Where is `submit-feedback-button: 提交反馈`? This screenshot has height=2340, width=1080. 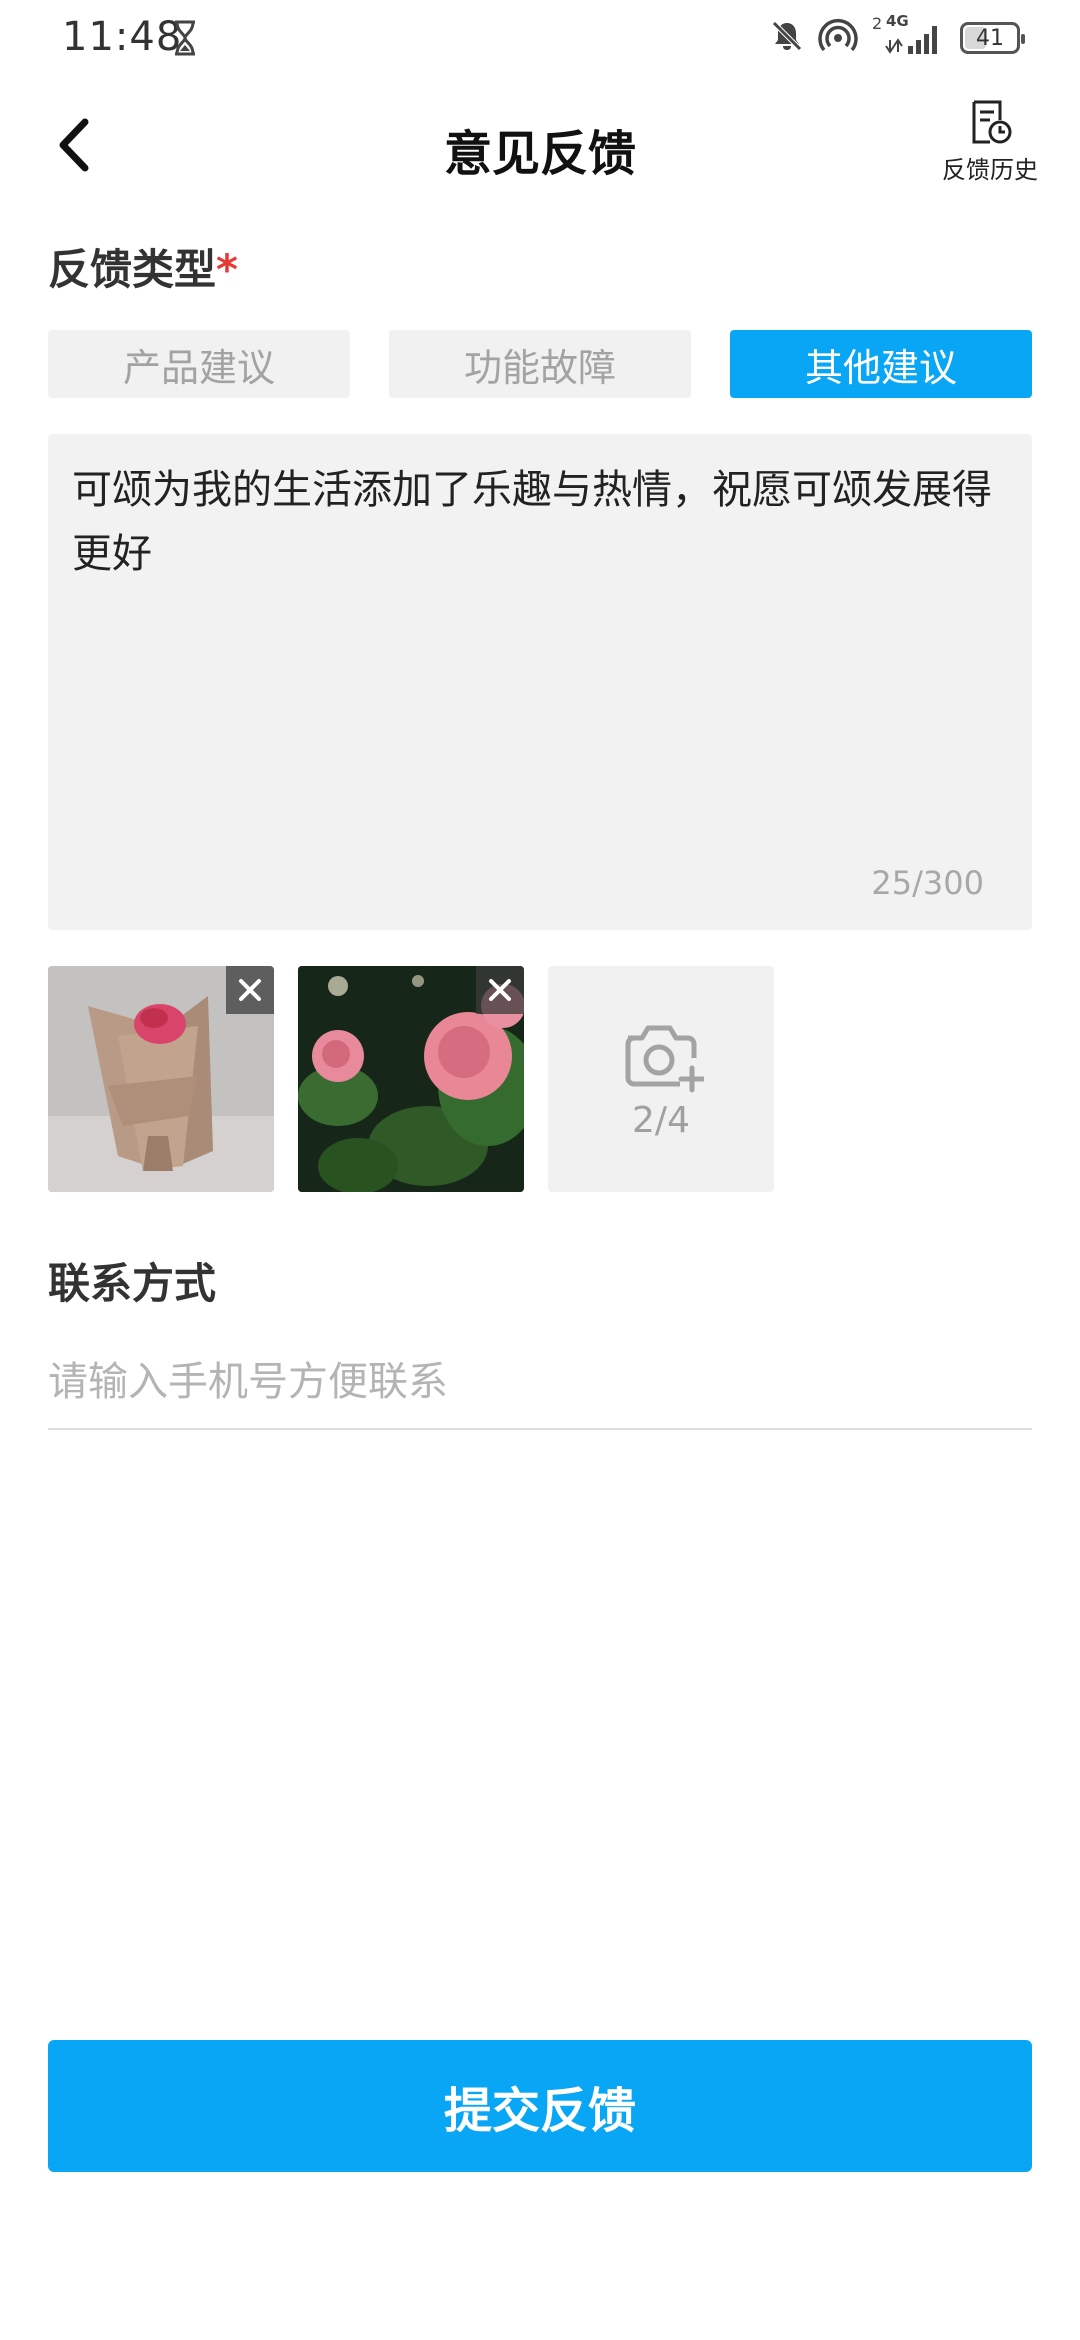 submit-feedback-button: 提交反馈 is located at coordinates (540, 2106).